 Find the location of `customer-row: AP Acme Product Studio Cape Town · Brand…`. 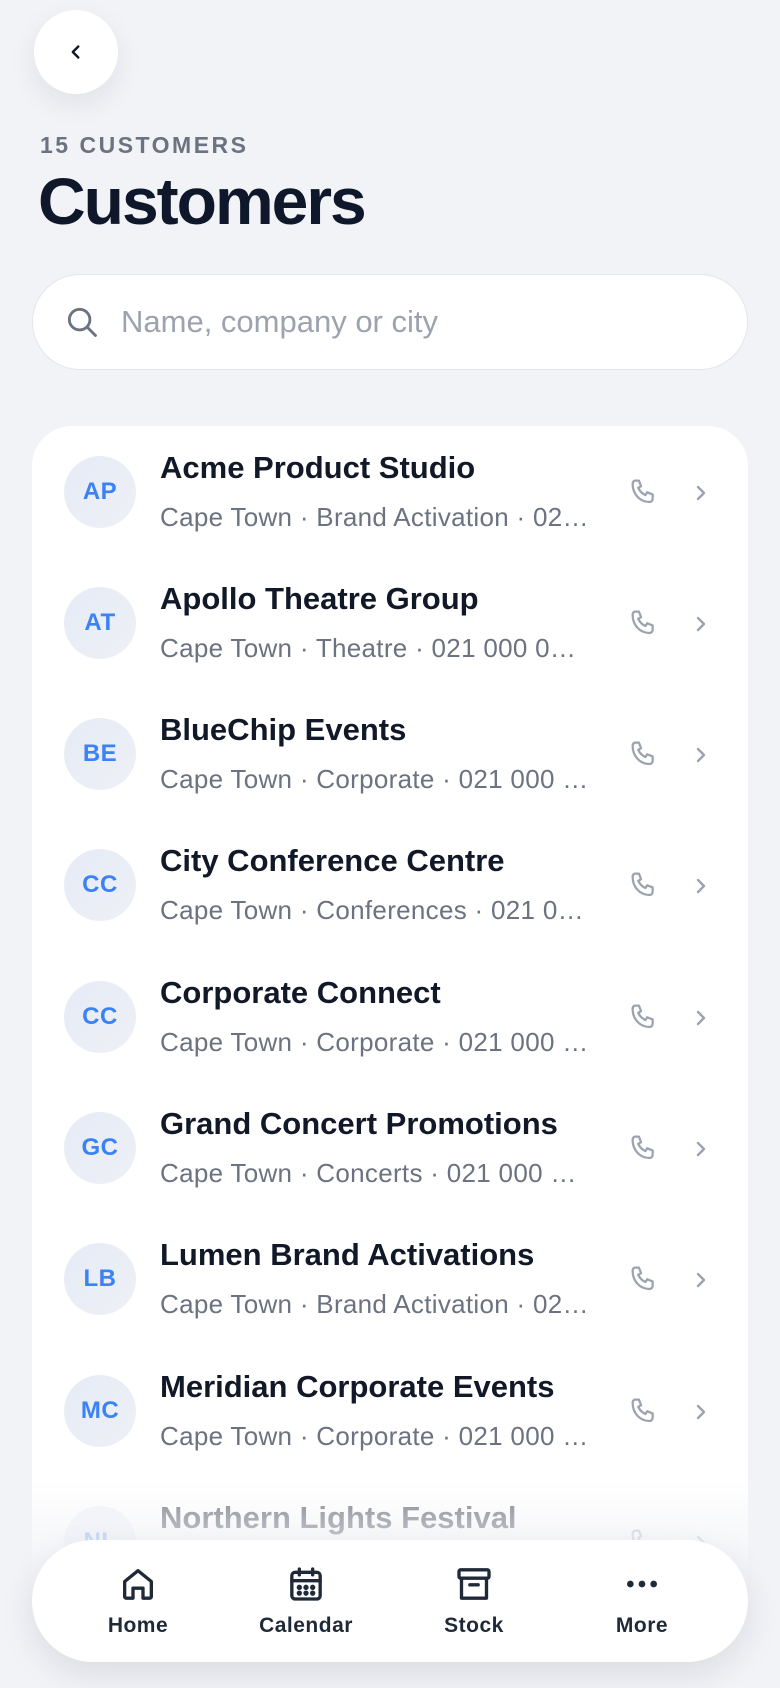

customer-row: AP Acme Product Studio Cape Town · Brand… is located at coordinates (390, 492).